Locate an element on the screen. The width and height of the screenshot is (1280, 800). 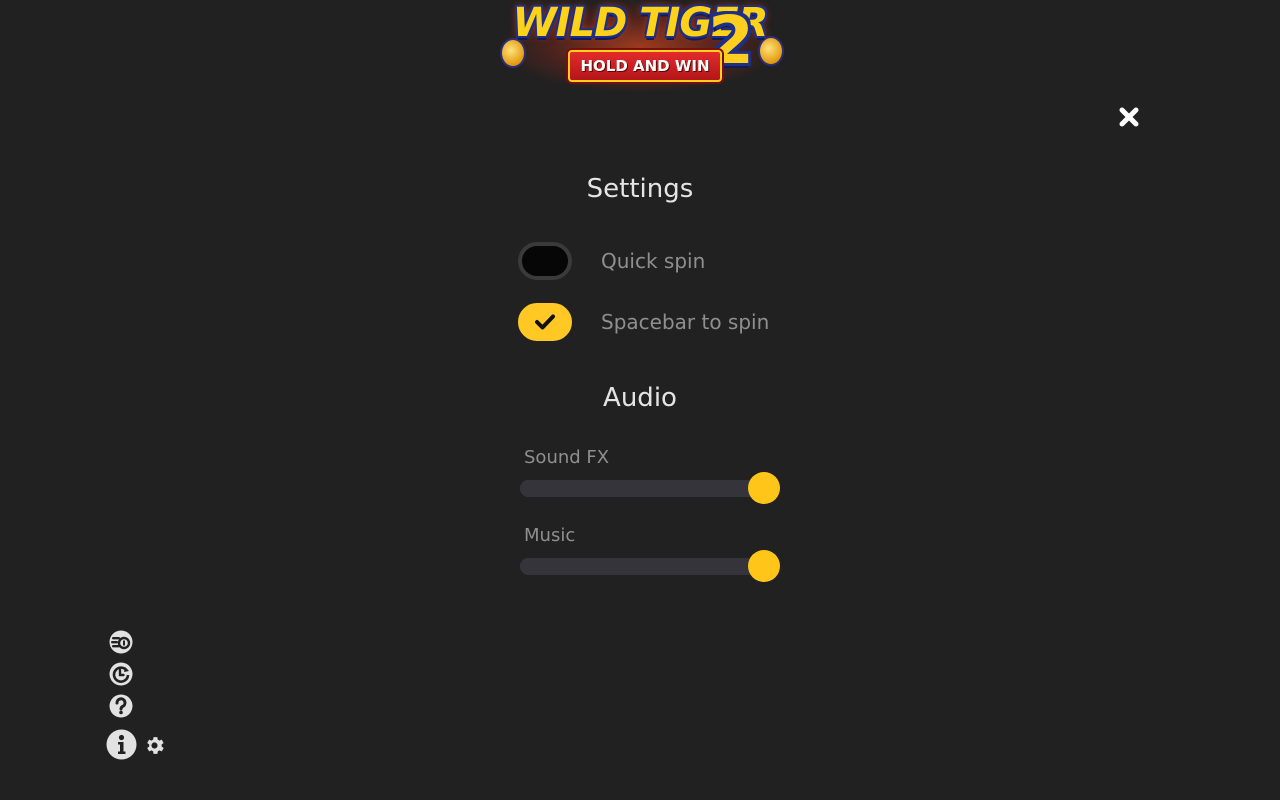
quick-spin-label: Quick spin is located at coordinates (653, 261).